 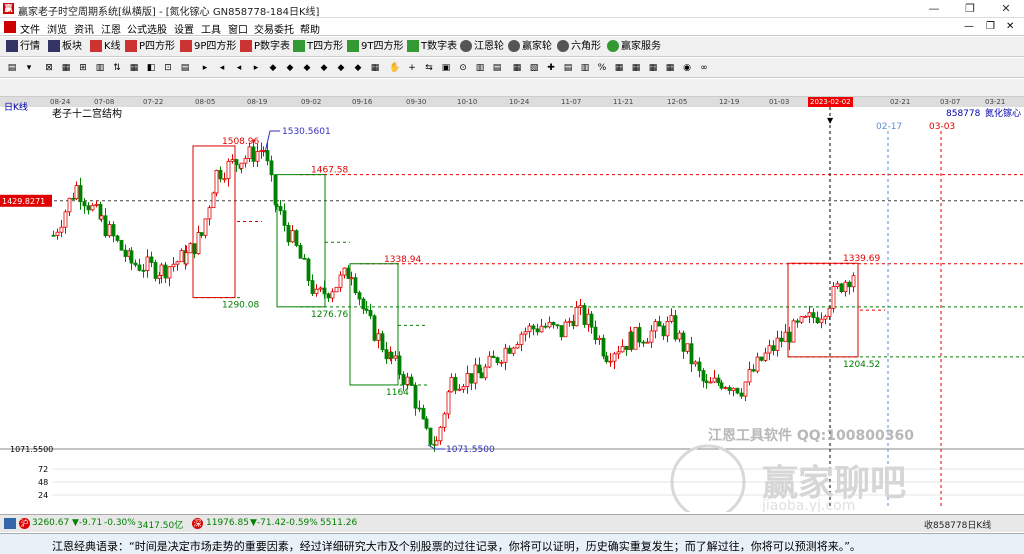 I want to click on draw-tool-icon: ✋, so click(x=395, y=68).